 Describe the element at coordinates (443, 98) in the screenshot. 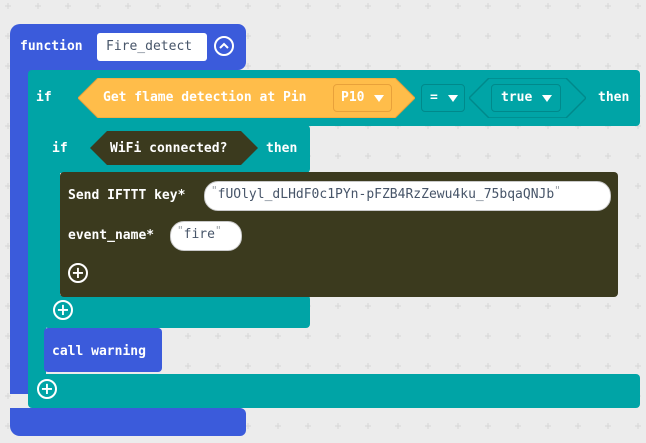

I see `operator-dropdown: =` at that location.